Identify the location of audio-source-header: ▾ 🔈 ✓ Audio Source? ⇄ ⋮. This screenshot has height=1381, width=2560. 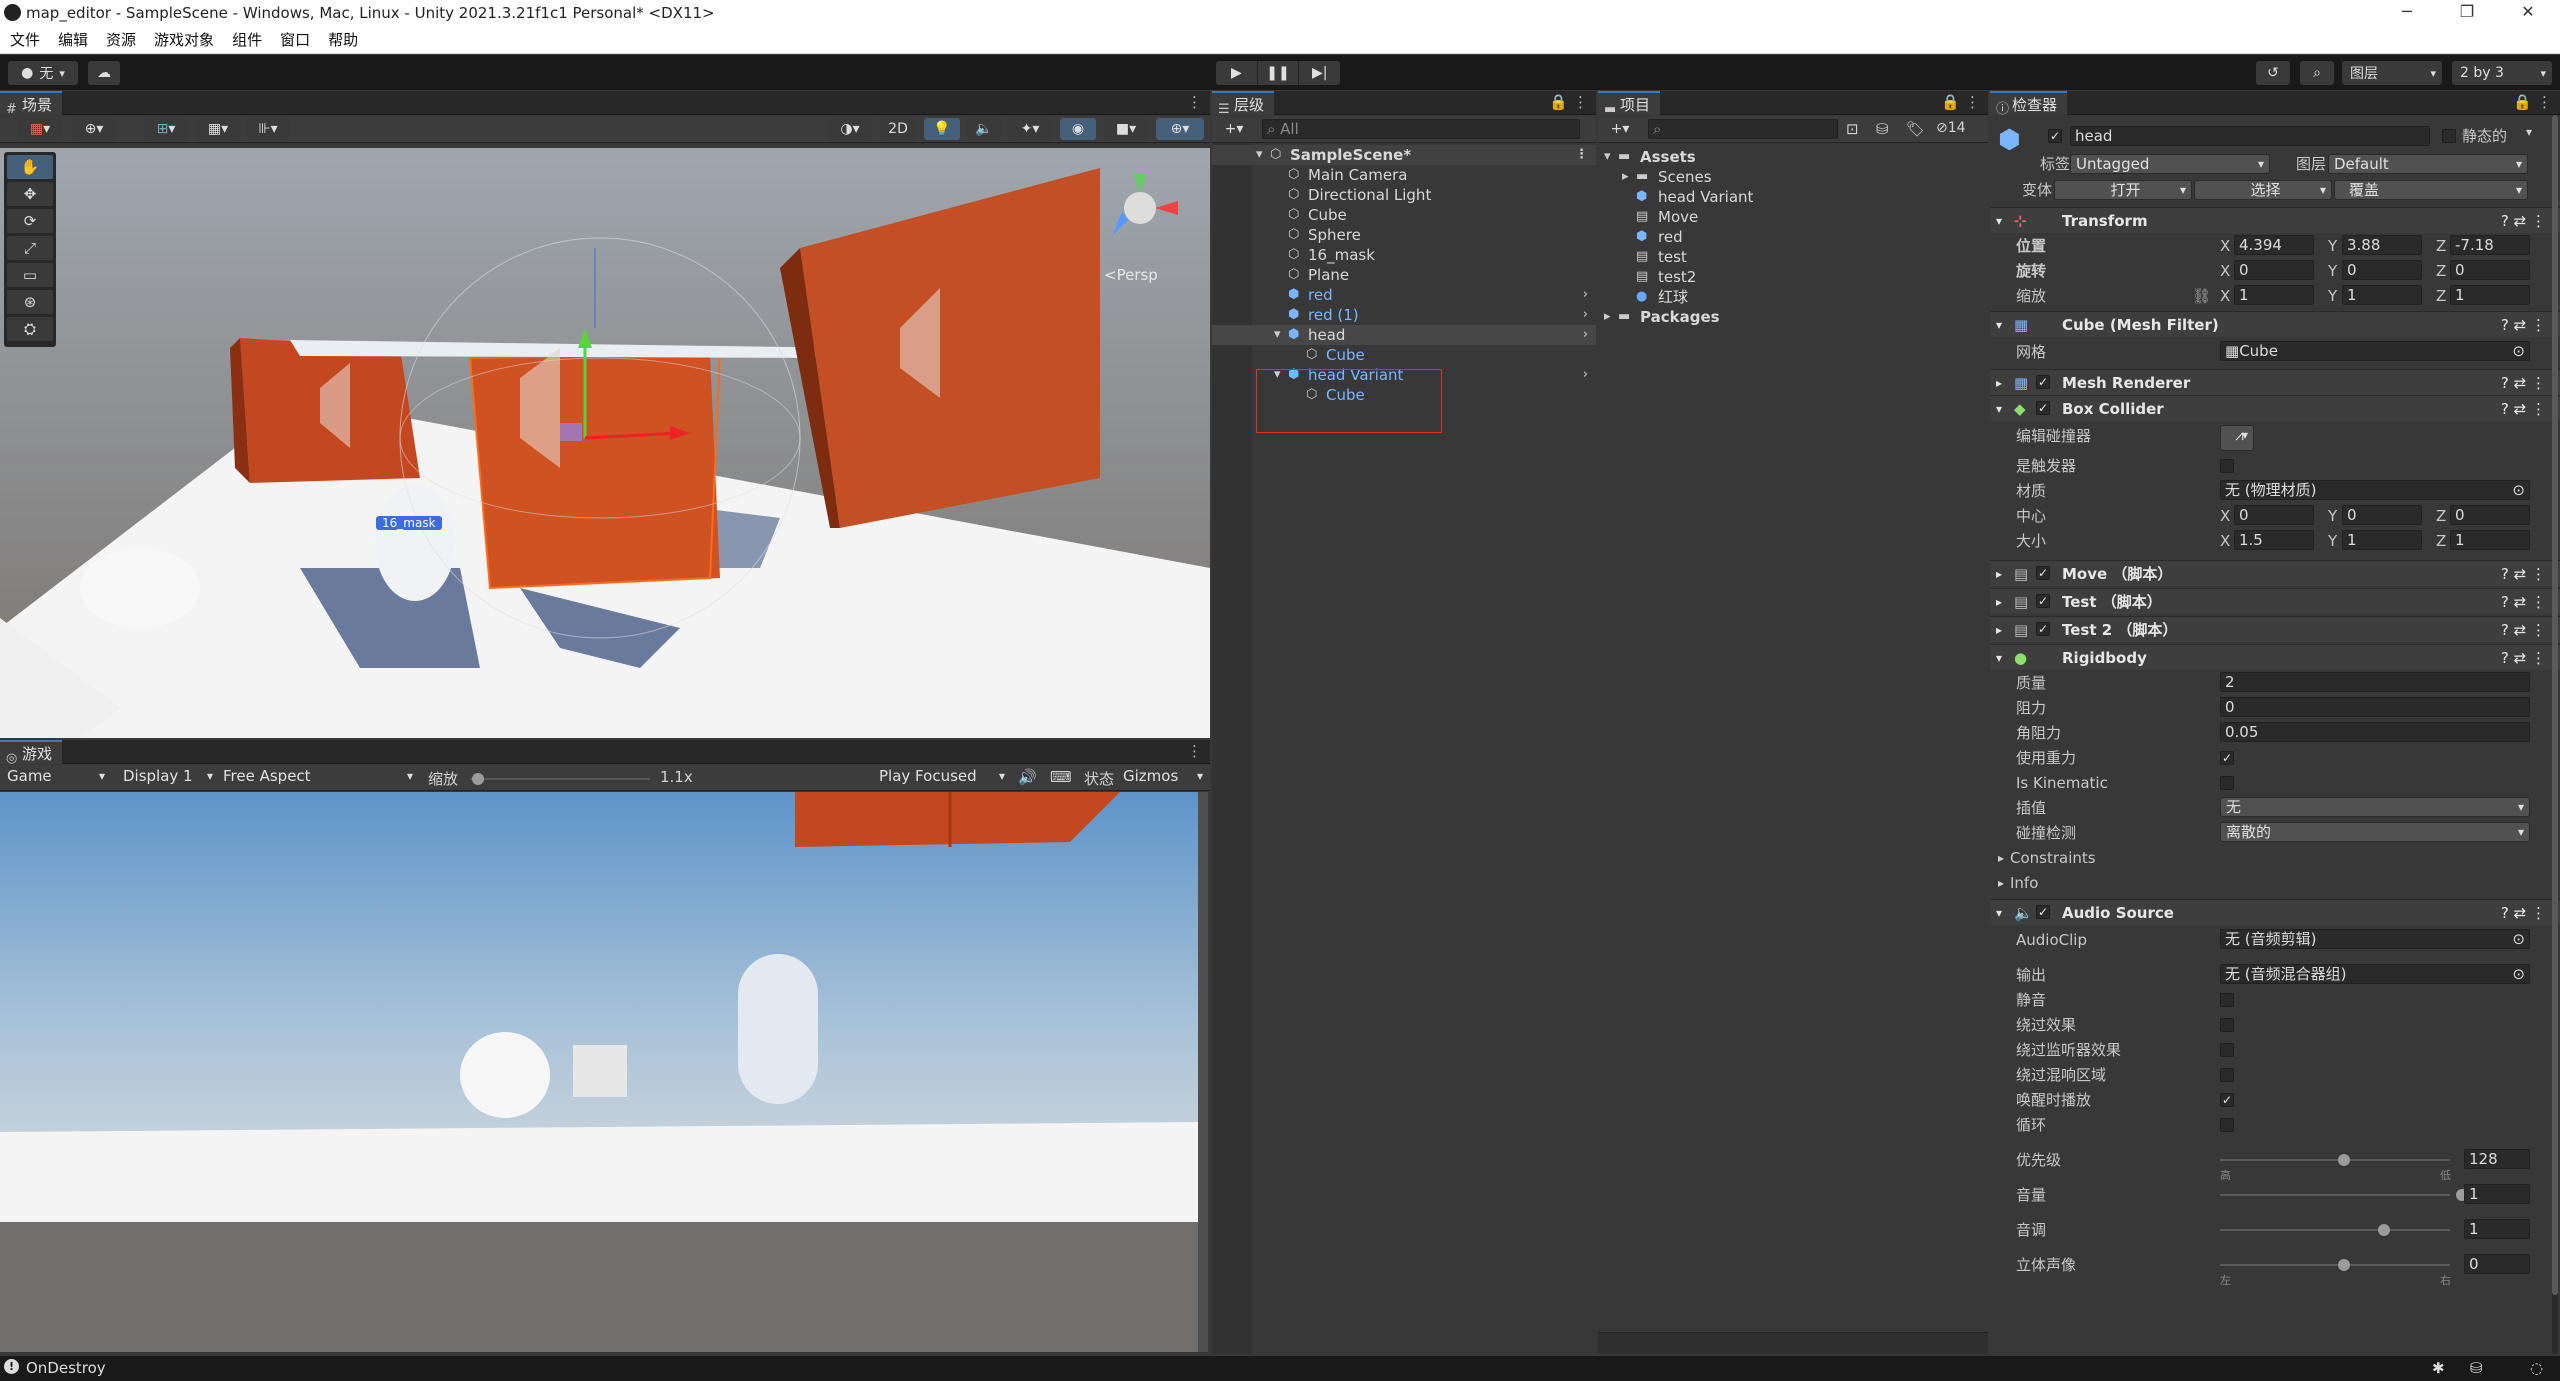
(2275, 912).